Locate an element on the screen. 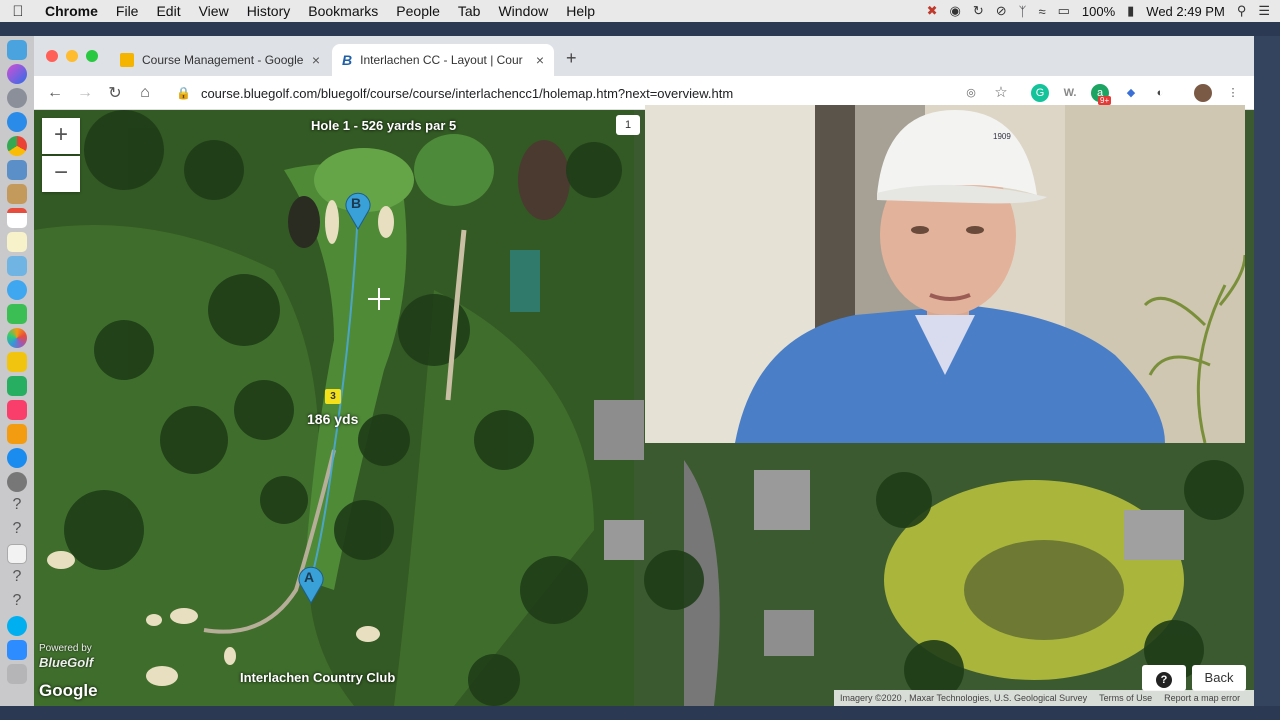 Image resolution: width=1280 pixels, height=720 pixels. cap-logo: 1909 is located at coordinates (1002, 136).